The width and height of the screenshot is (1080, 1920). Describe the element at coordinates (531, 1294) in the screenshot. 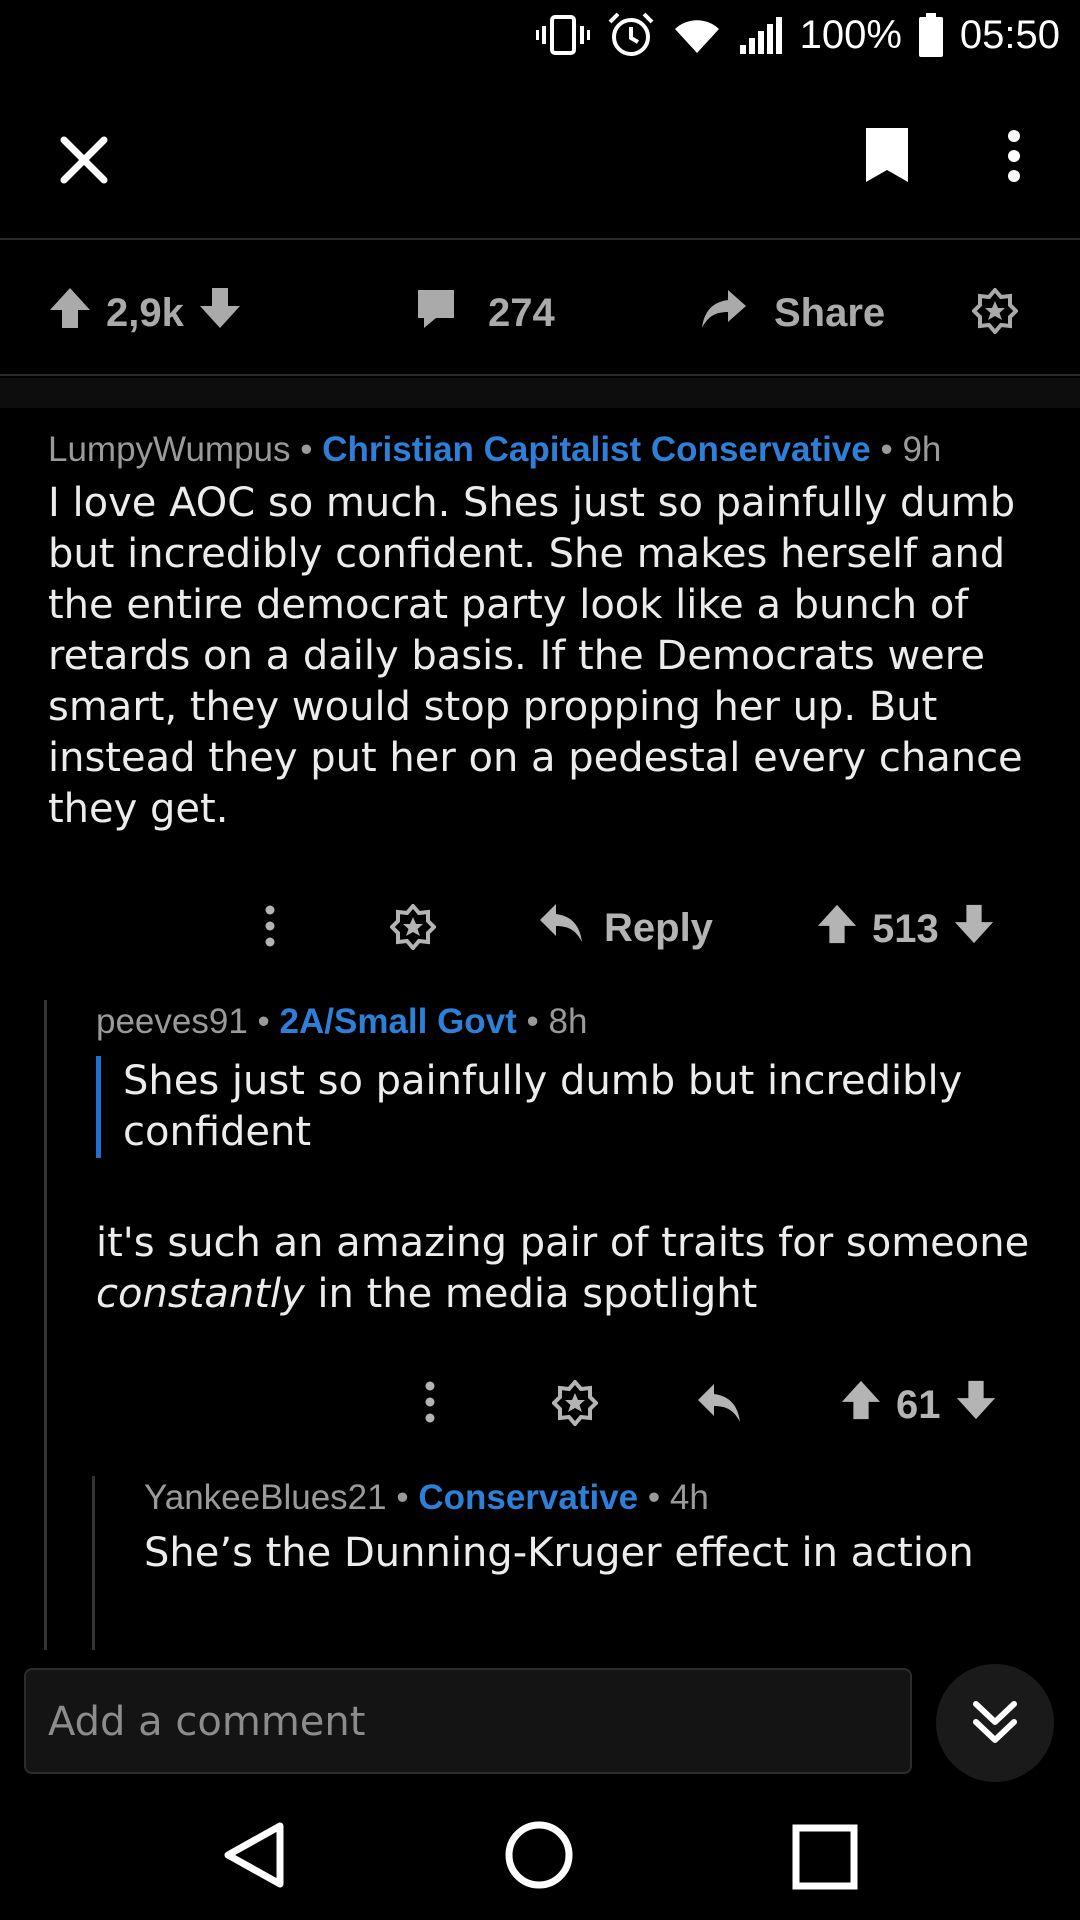

I see `body-text-rest: in the media spotlight` at that location.